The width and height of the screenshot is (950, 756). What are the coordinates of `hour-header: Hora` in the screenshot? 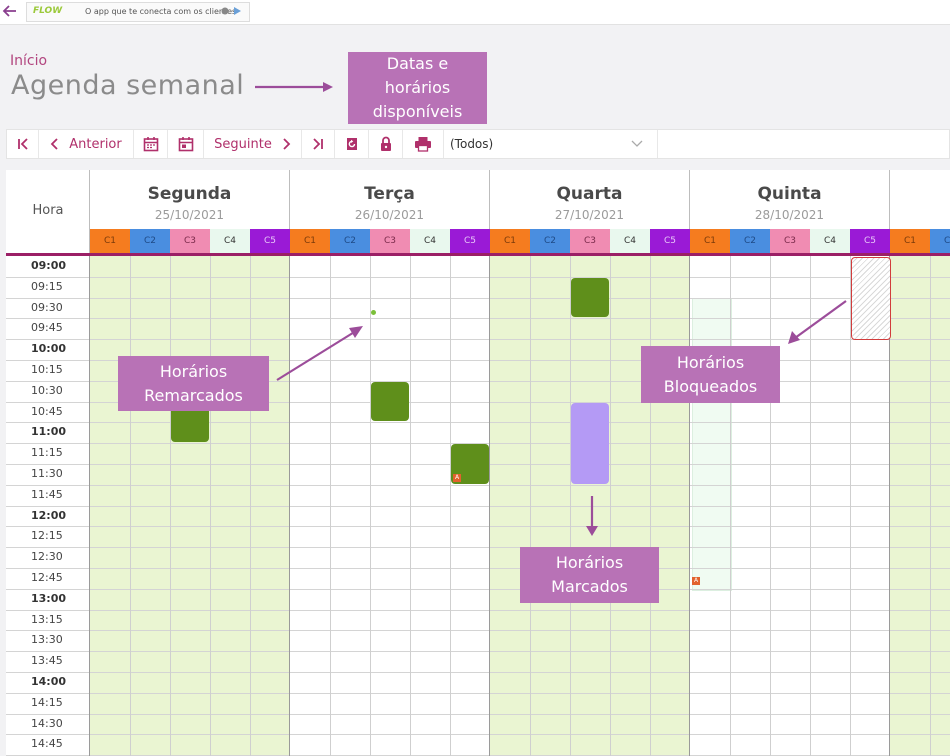 It's located at (48, 210).